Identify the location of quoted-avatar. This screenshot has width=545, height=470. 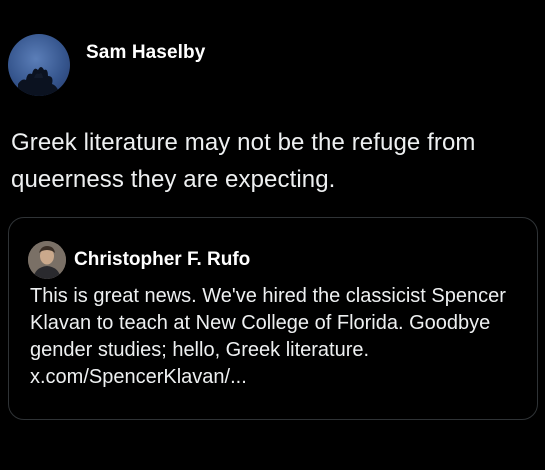
(47, 260).